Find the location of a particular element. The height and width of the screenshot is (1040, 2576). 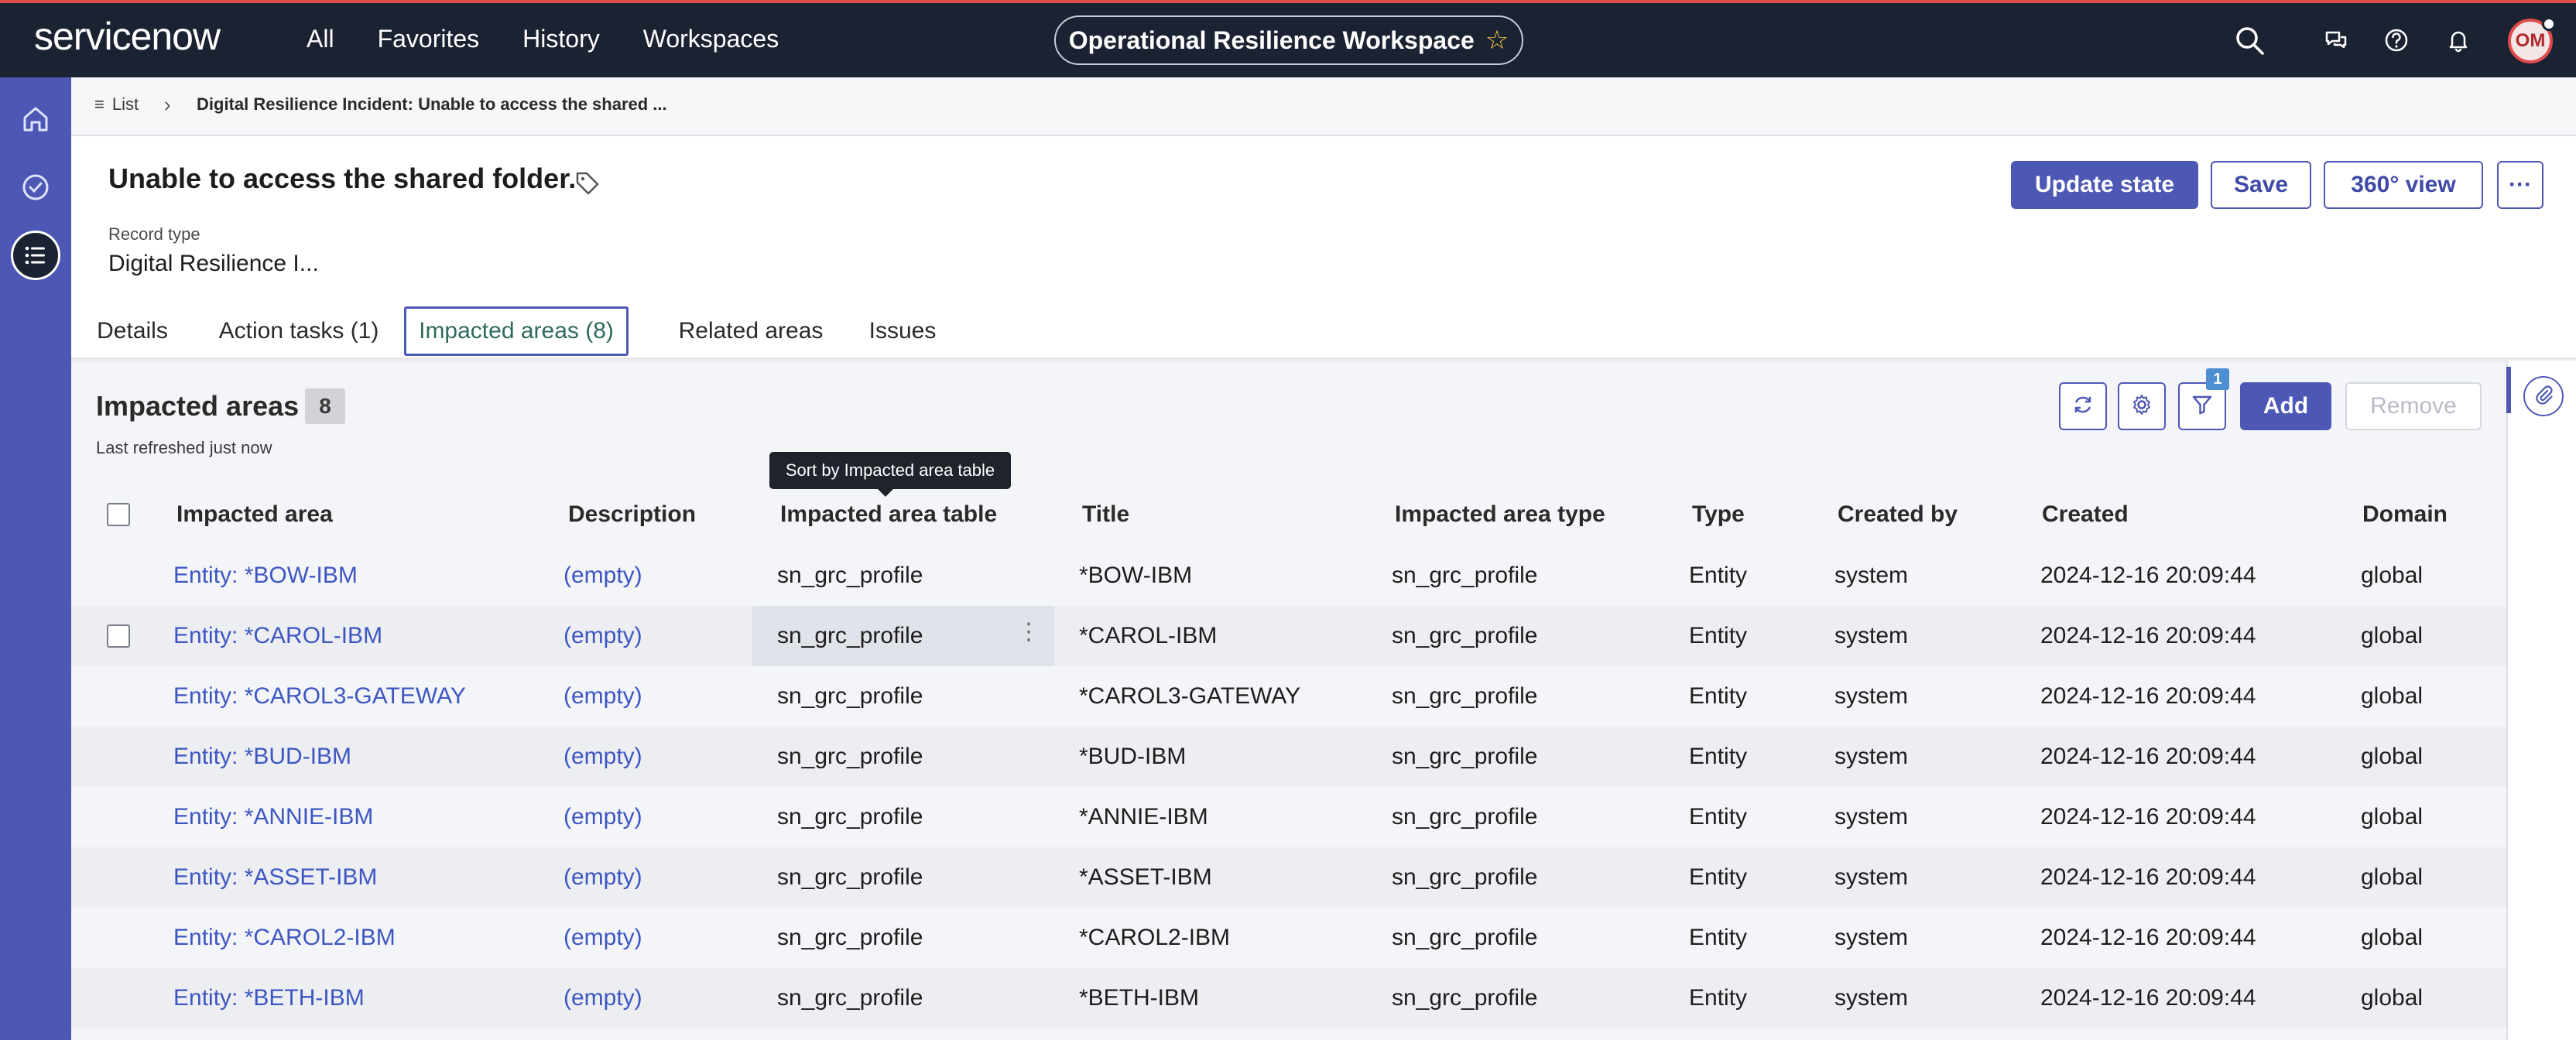

check-circle-icon is located at coordinates (35, 187).